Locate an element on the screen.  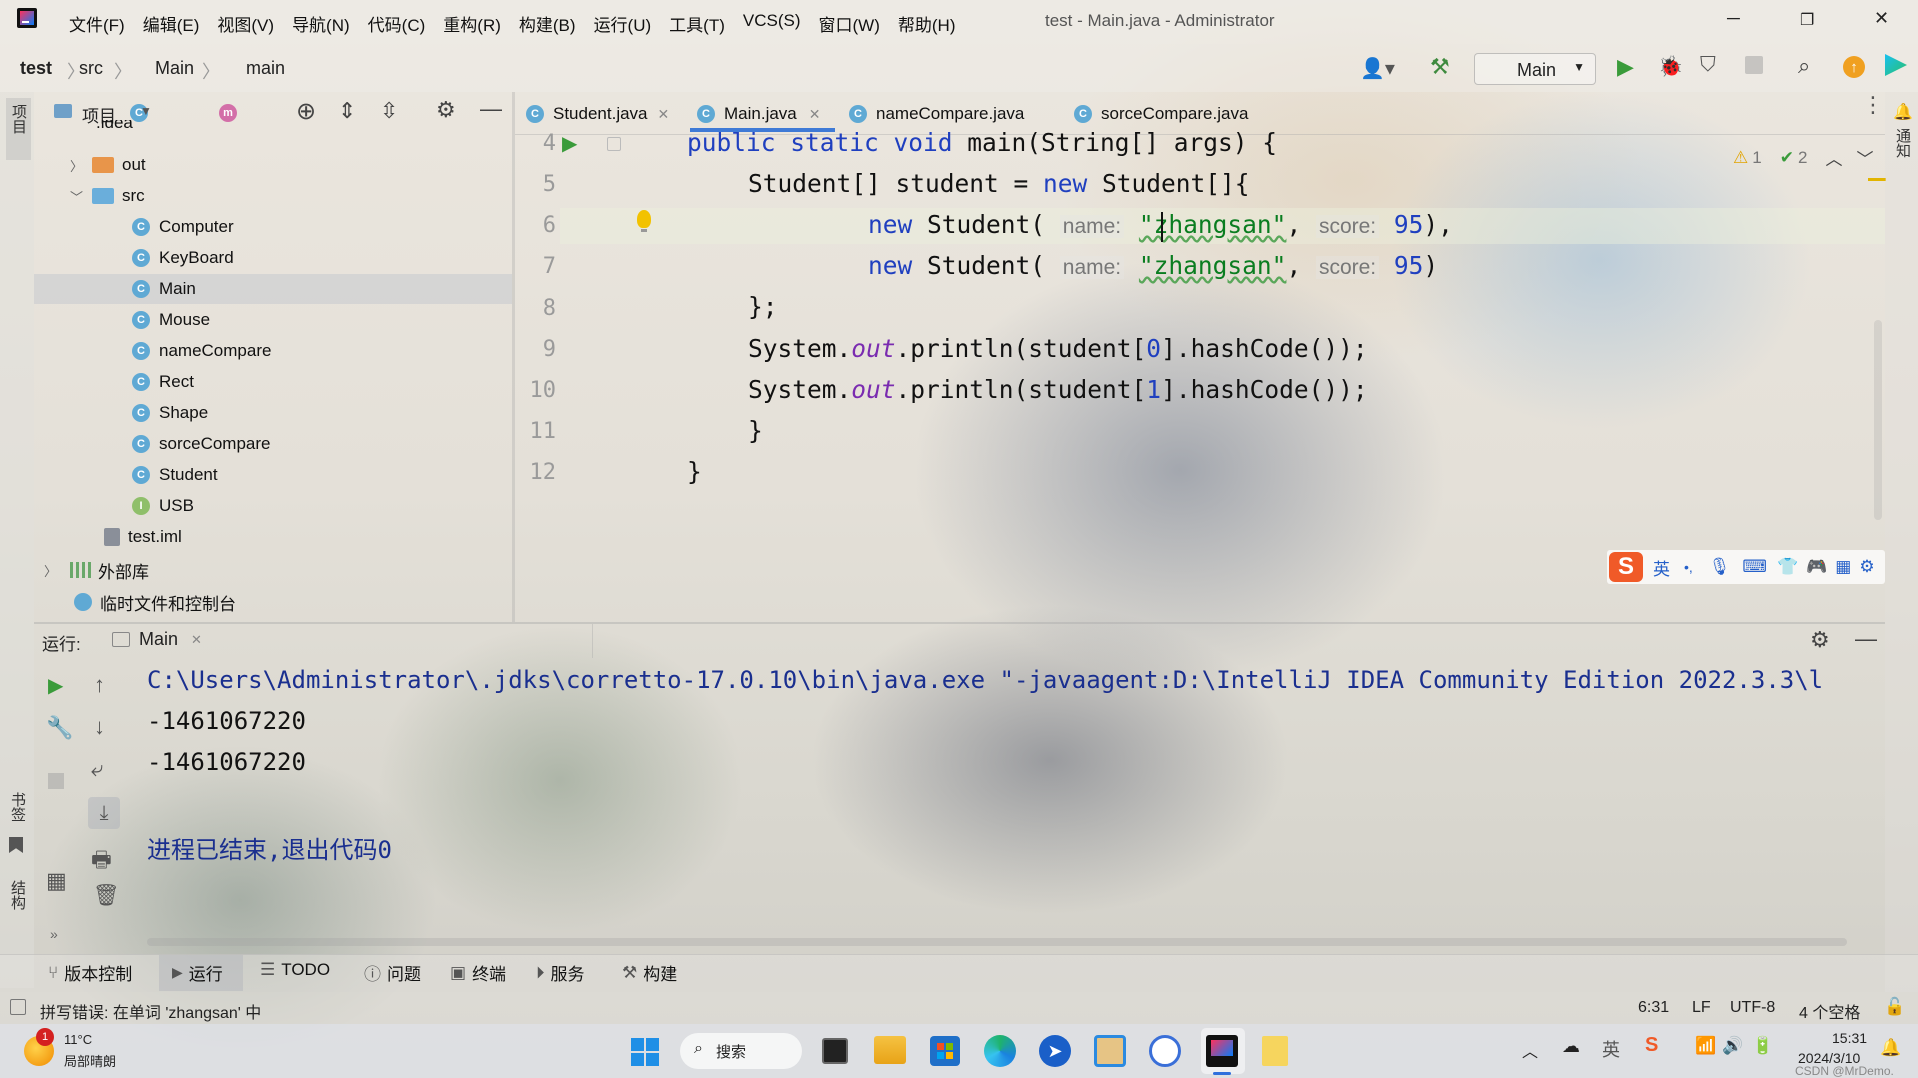
locate-icon: ⊕ is located at coordinates (306, 111).